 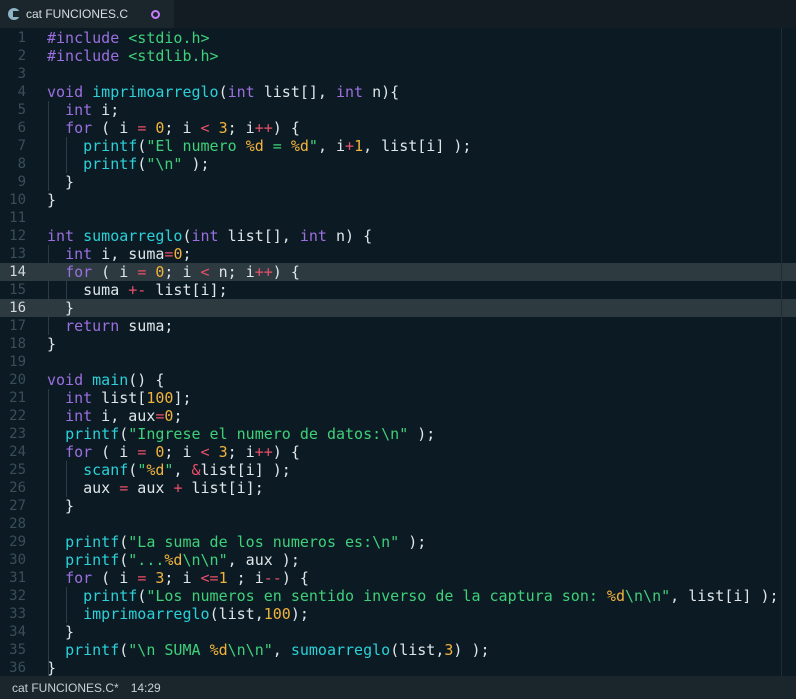 I want to click on code-line: 18}, so click(x=398, y=344).